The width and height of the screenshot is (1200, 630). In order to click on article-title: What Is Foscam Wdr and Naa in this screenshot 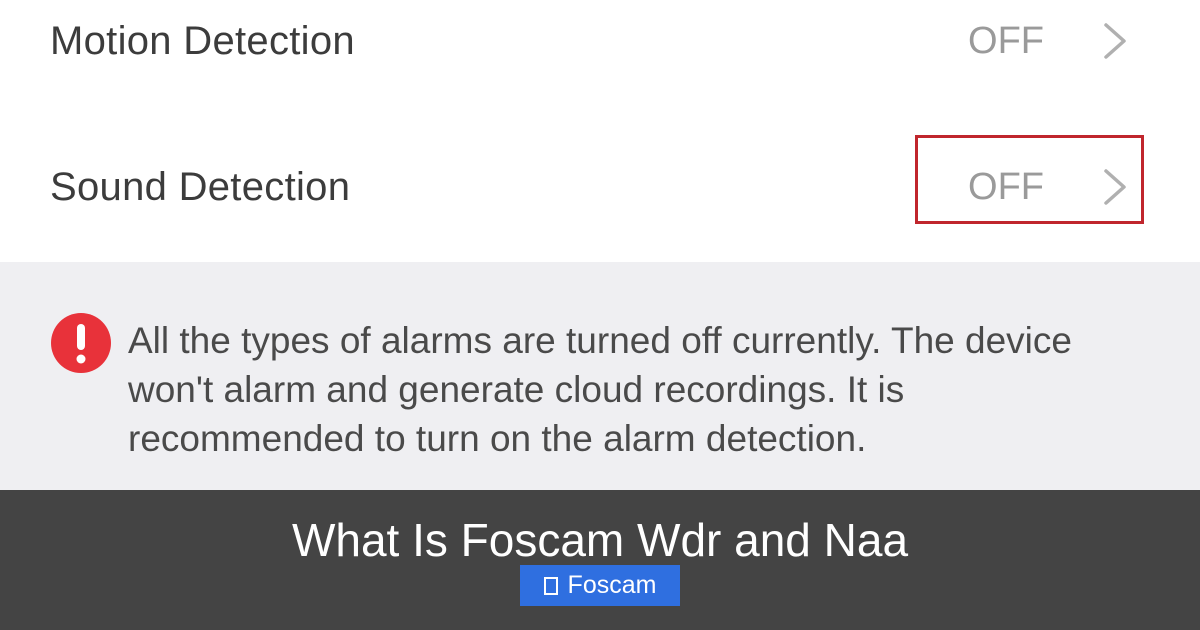, I will do `click(600, 540)`.